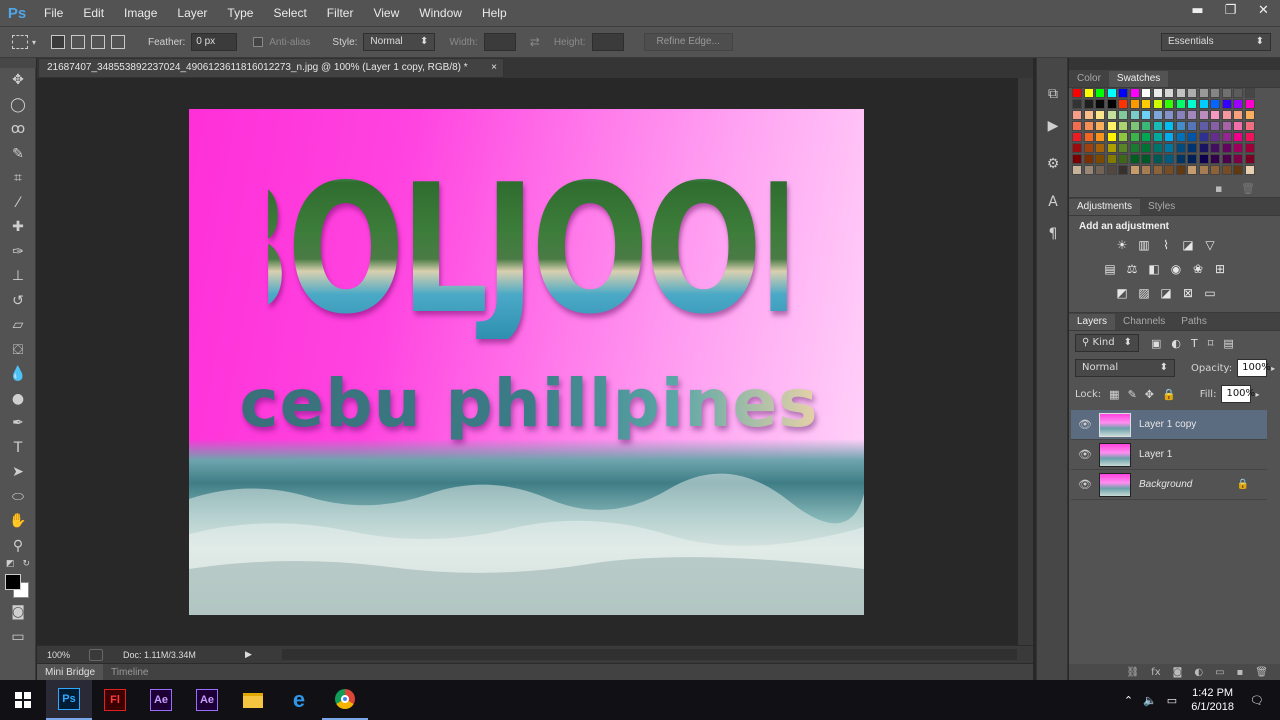  I want to click on blur-tool-icon: 💧, so click(18, 374).